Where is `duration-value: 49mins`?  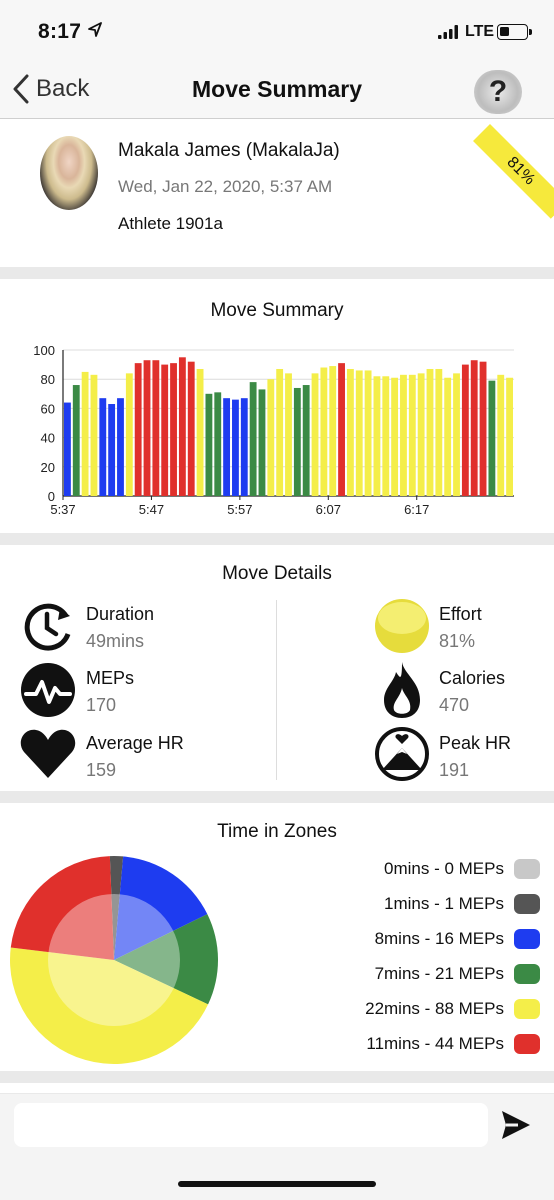 duration-value: 49mins is located at coordinates (115, 641).